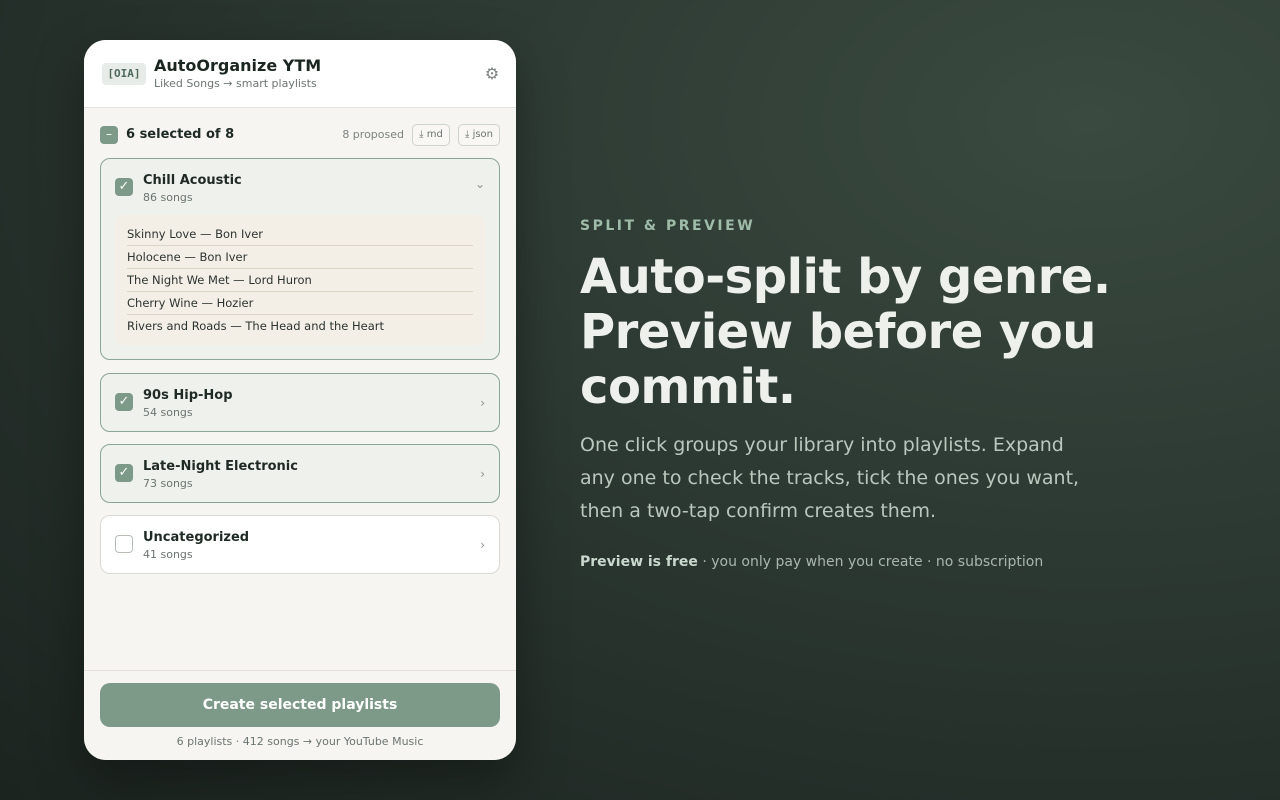 The height and width of the screenshot is (800, 1280). What do you see at coordinates (300, 705) in the screenshot?
I see `create-playlists-button: Create selected playlists` at bounding box center [300, 705].